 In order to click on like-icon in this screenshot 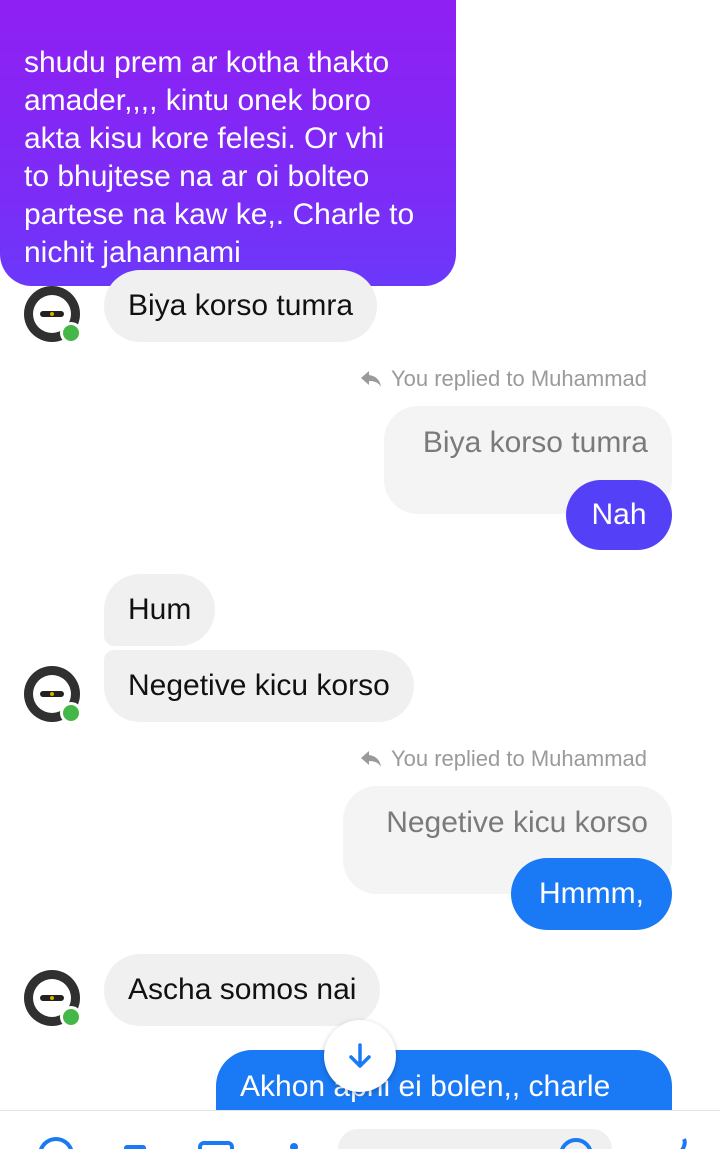, I will do `click(685, 1142)`.